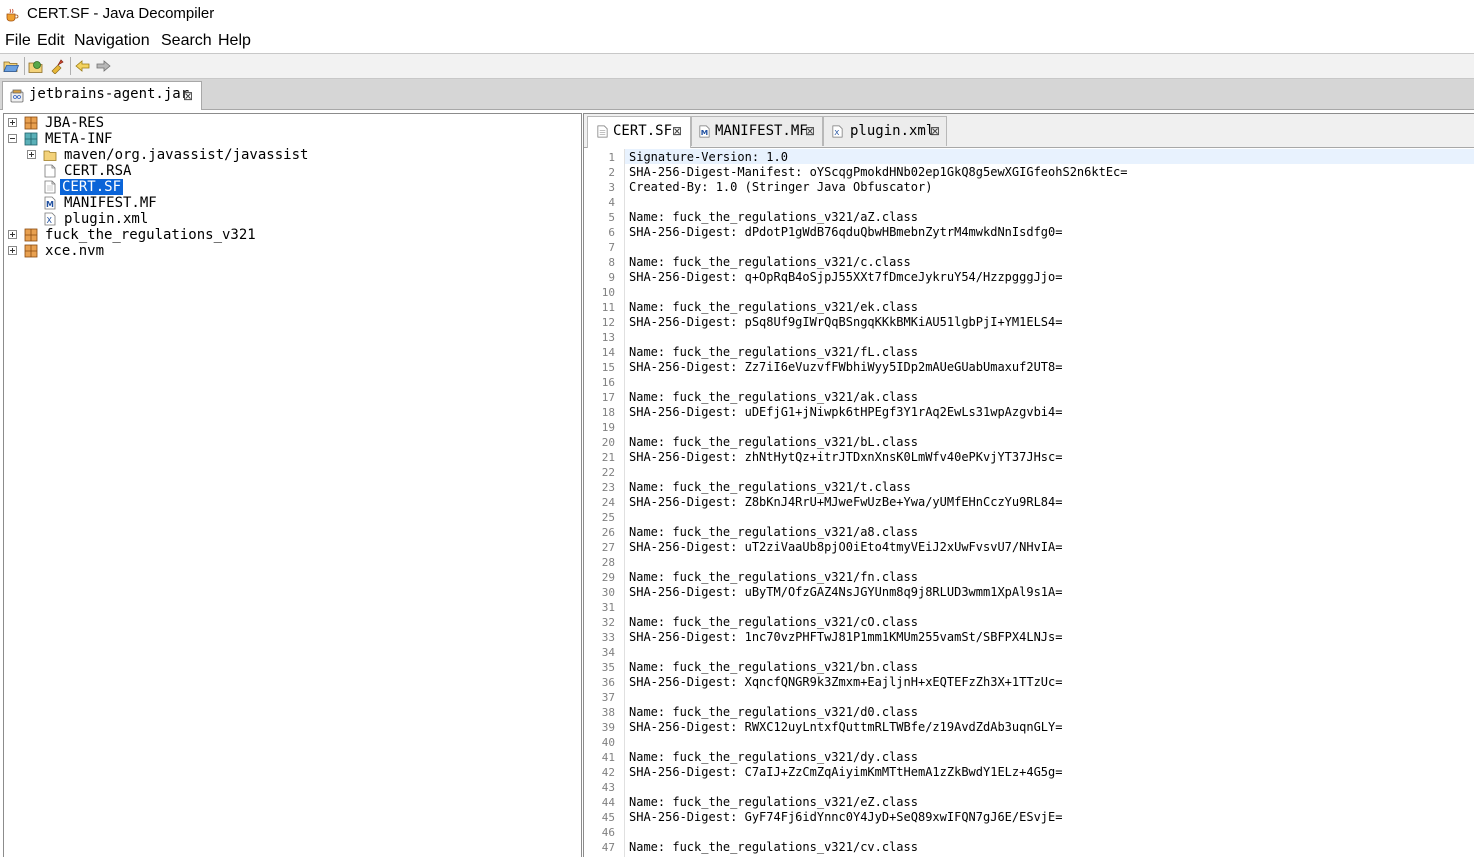 This screenshot has height=857, width=1474. What do you see at coordinates (112, 41) in the screenshot?
I see `menu-navigation: Navigation` at bounding box center [112, 41].